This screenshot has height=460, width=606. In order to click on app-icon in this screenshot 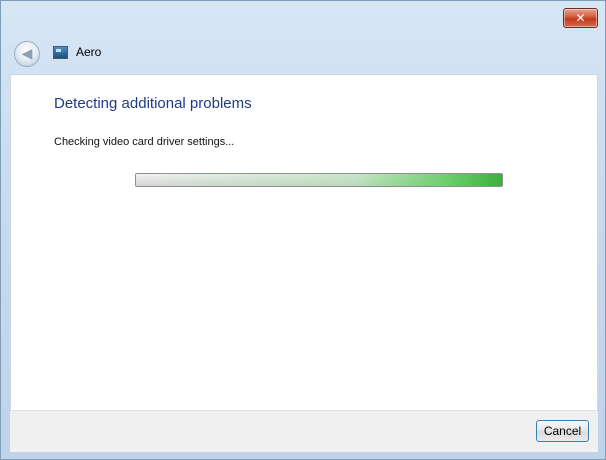, I will do `click(60, 52)`.